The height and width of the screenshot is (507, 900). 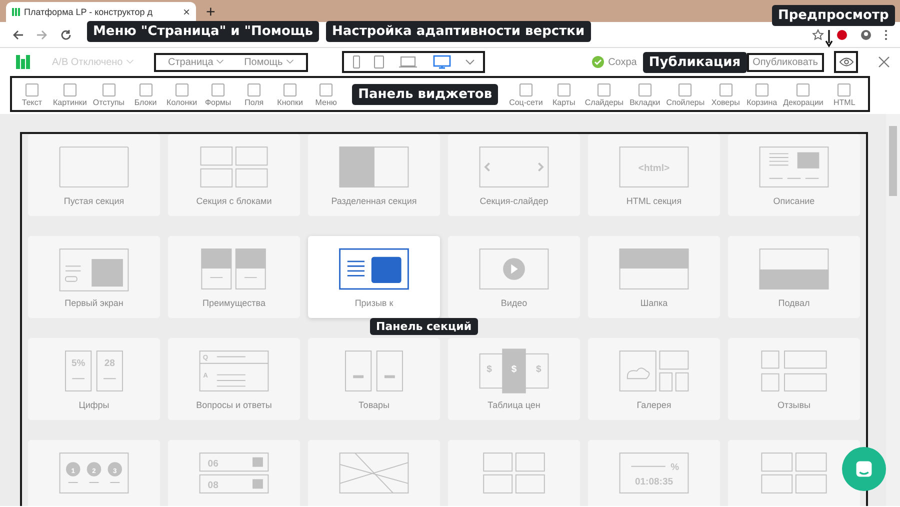 What do you see at coordinates (514, 277) in the screenshot?
I see `section-card: Видео` at bounding box center [514, 277].